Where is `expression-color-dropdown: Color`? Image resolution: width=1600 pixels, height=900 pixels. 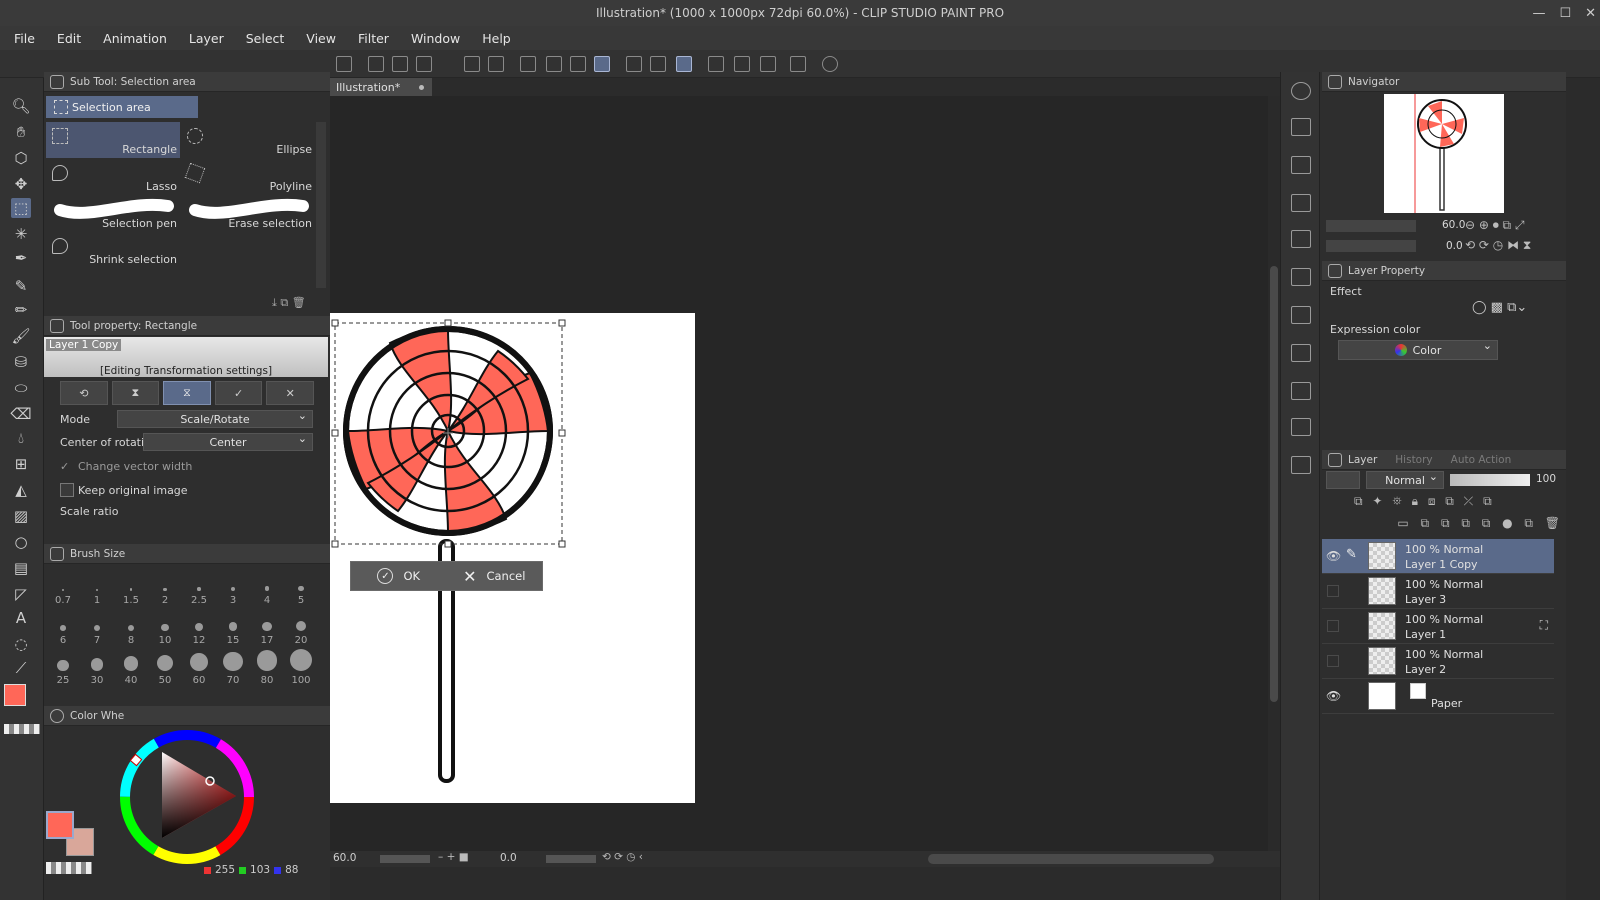 expression-color-dropdown: Color is located at coordinates (1418, 349).